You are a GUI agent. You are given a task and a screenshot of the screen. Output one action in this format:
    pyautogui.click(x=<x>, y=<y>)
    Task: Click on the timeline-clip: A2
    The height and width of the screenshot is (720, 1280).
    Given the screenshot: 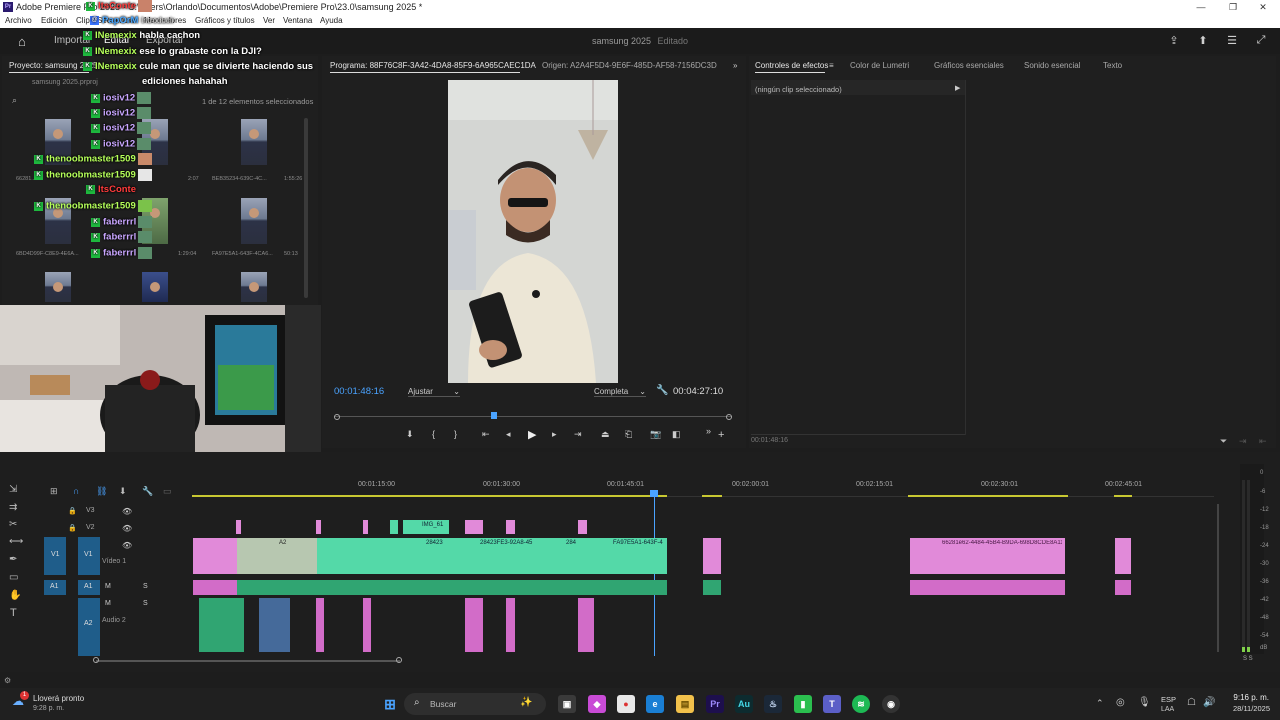 What is the action you would take?
    pyautogui.click(x=277, y=556)
    